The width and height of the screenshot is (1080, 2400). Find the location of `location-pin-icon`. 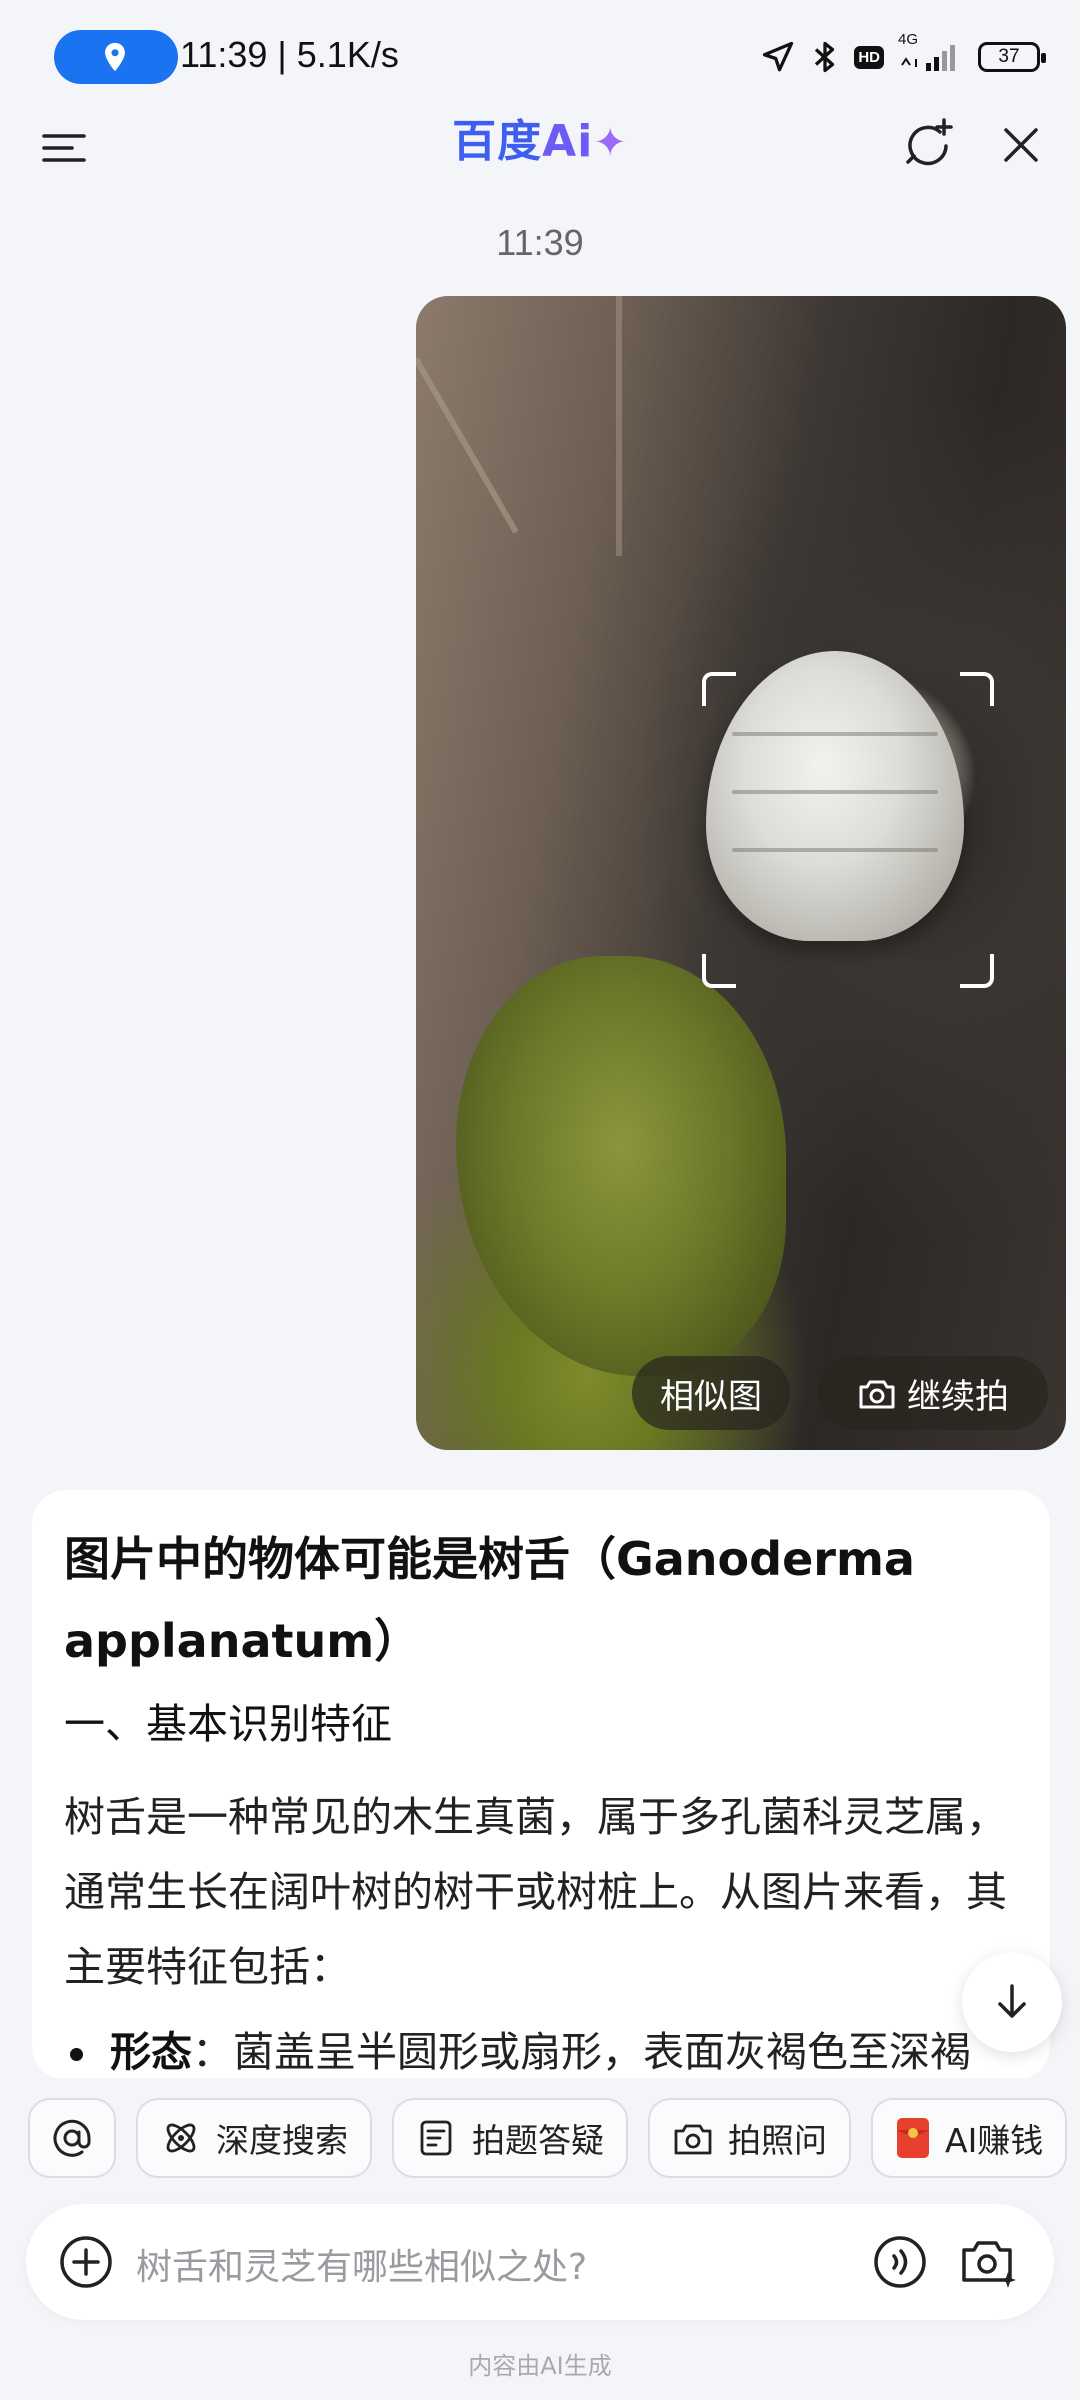

location-pin-icon is located at coordinates (115, 57).